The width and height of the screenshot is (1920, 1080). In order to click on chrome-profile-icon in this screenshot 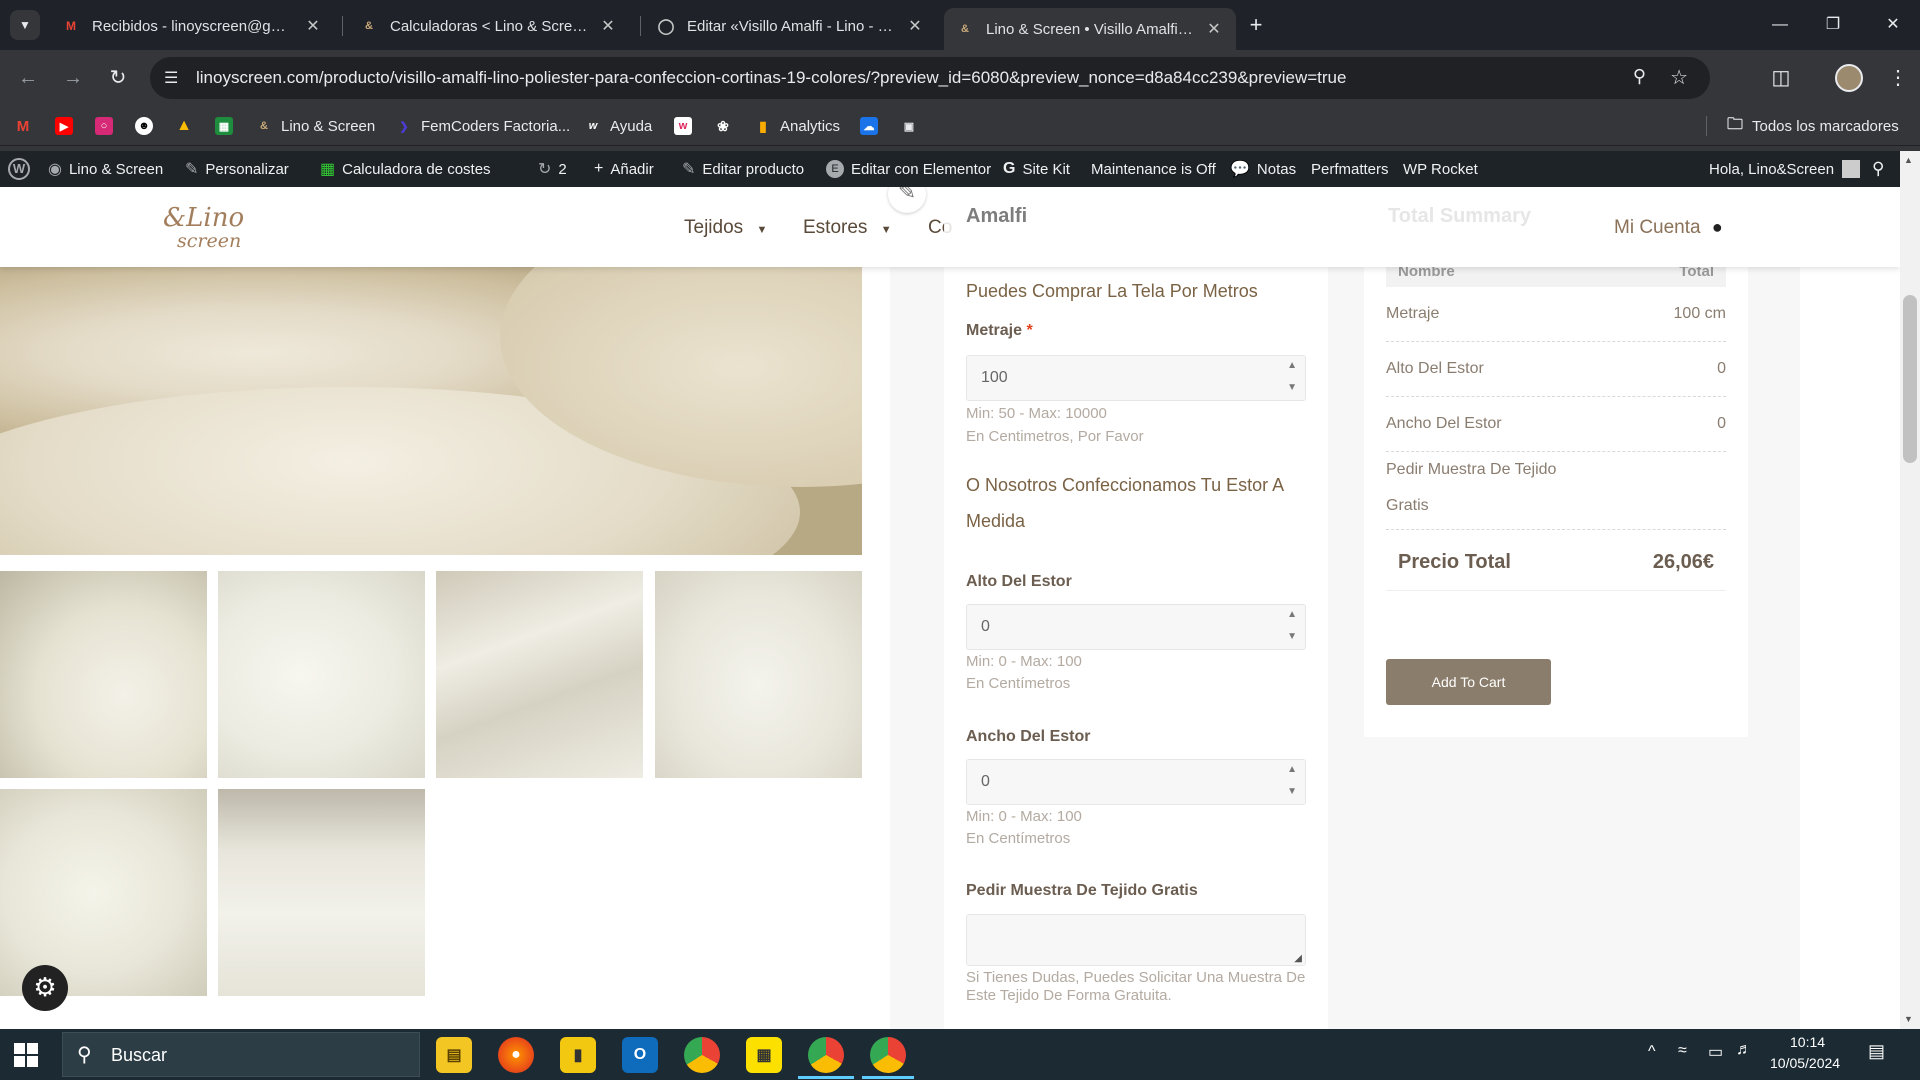, I will do `click(826, 1055)`.